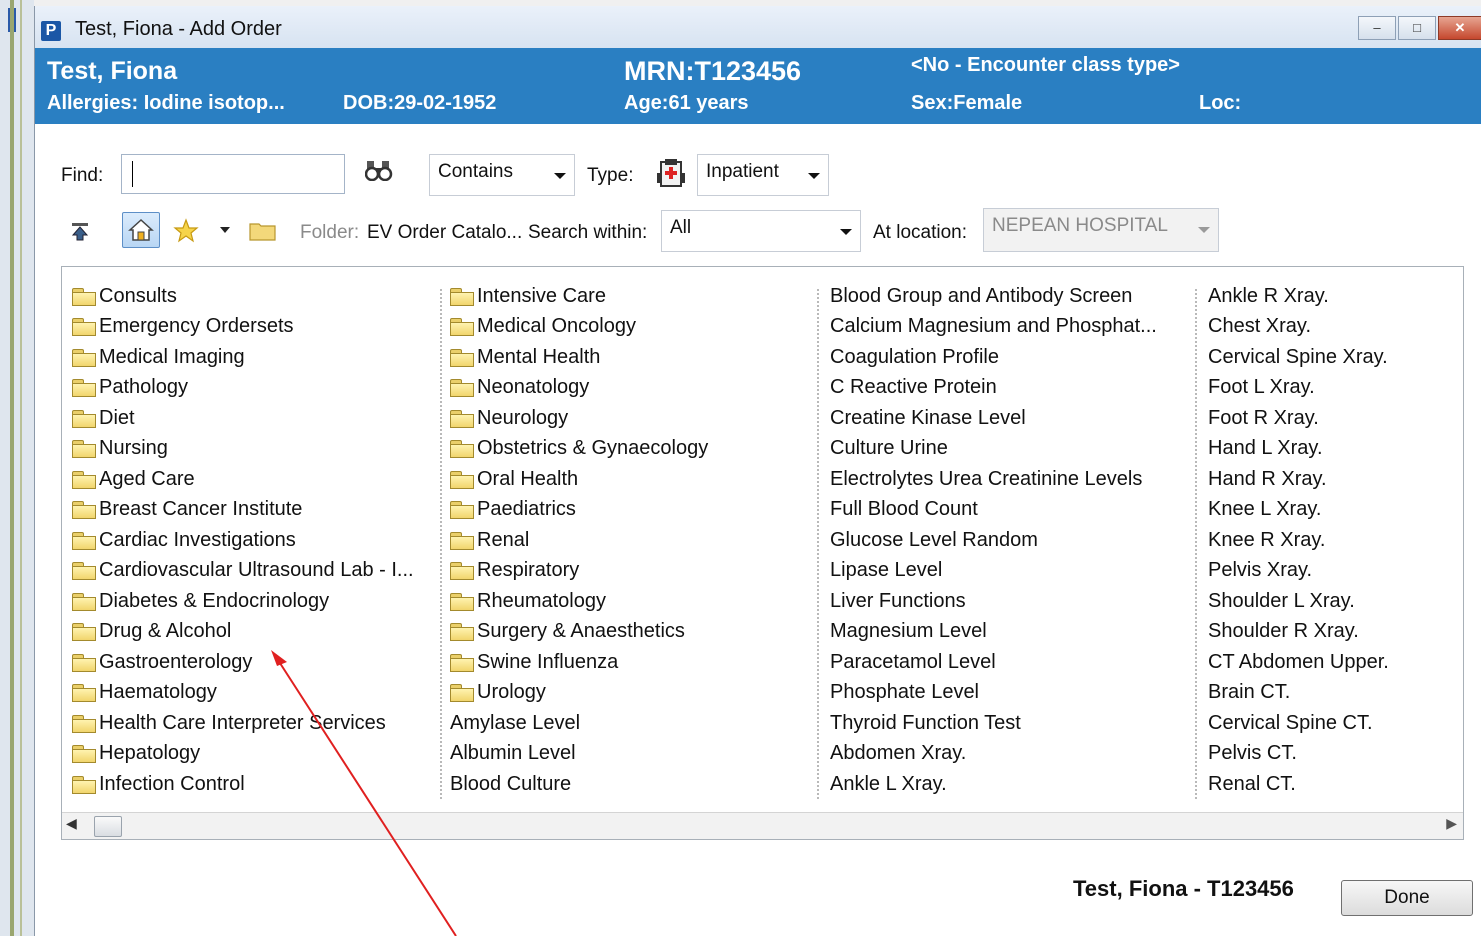 Image resolution: width=1481 pixels, height=936 pixels. What do you see at coordinates (993, 662) in the screenshot?
I see `catalog-order-item: Paracetamol Level` at bounding box center [993, 662].